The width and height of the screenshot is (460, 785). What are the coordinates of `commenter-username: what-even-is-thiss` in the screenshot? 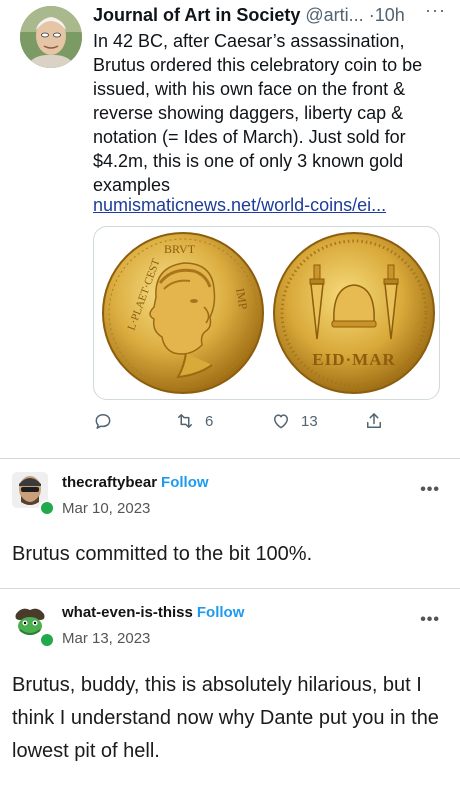 It's located at (127, 612).